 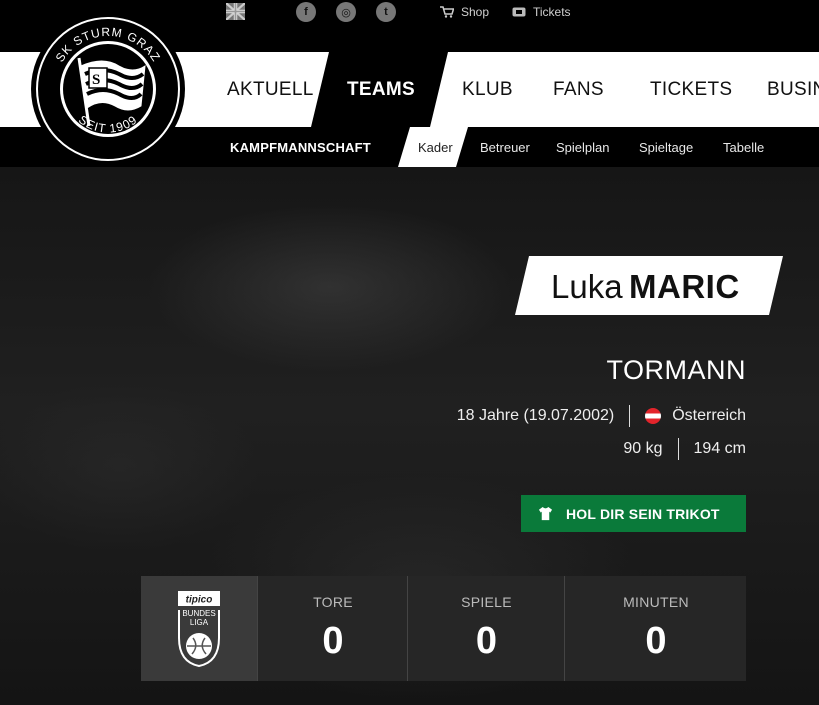 I want to click on nav-item-business: BUSIN, so click(x=793, y=90).